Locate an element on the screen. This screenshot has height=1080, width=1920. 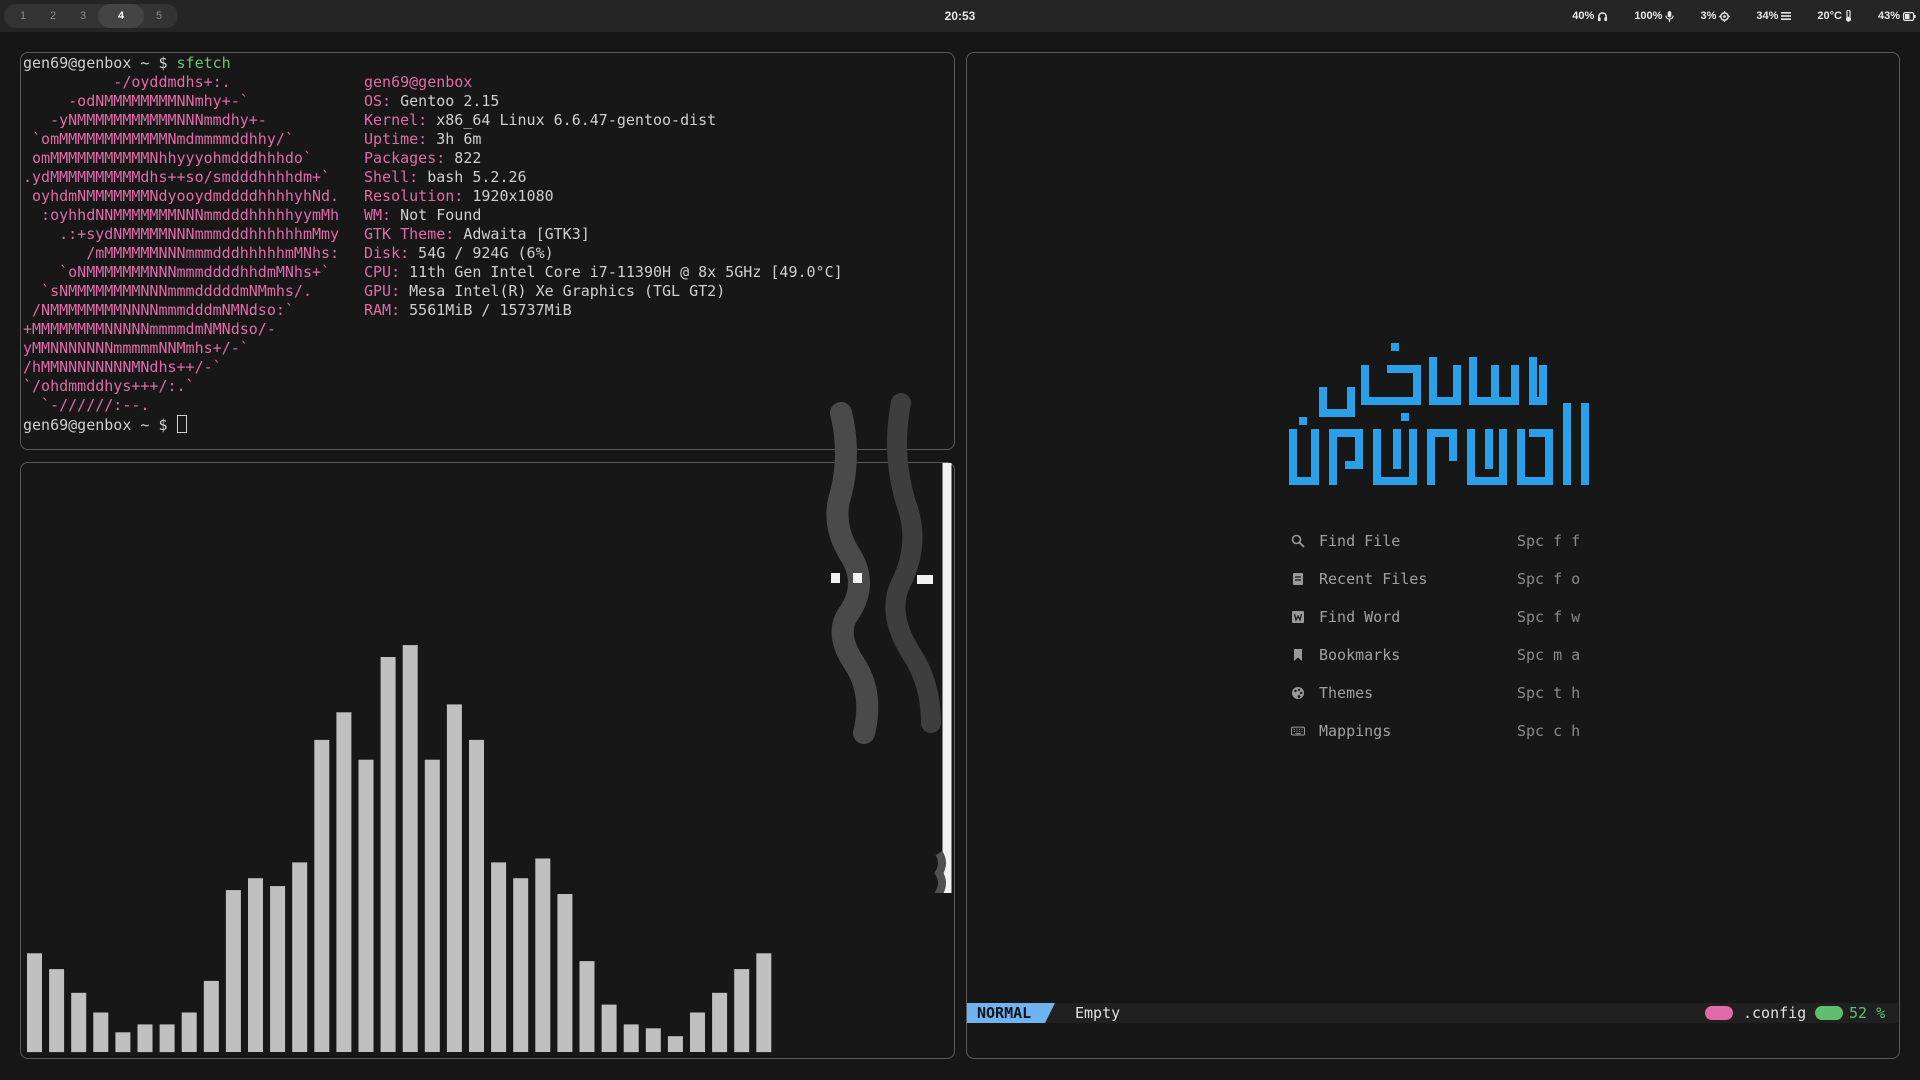
battery-indicator: 43% is located at coordinates (1897, 16).